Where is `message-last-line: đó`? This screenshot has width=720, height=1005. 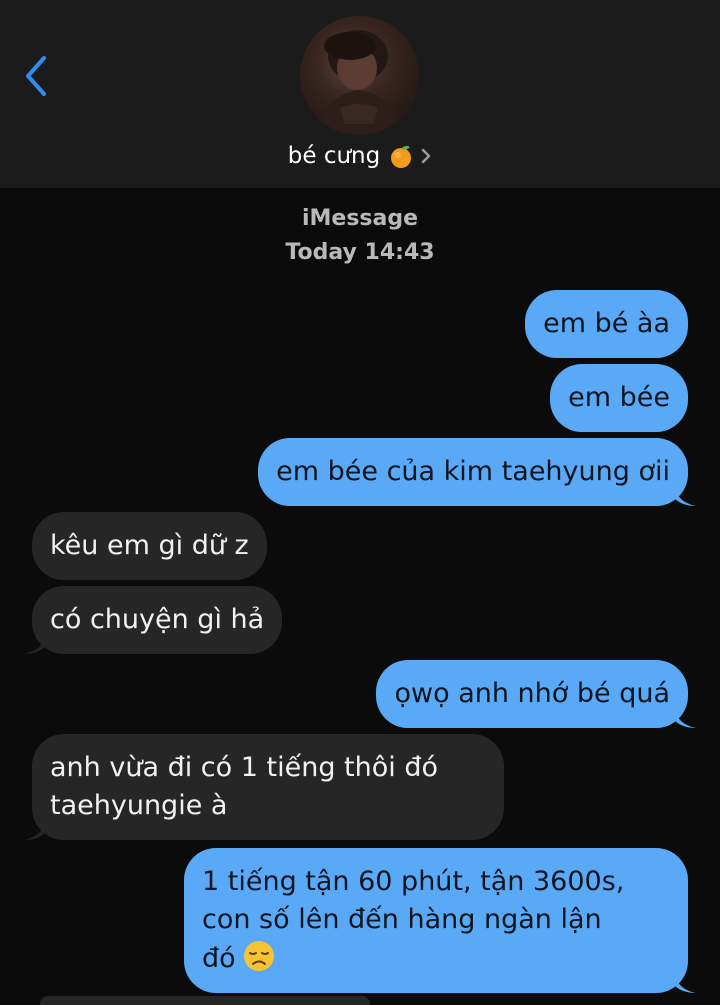 message-last-line: đó is located at coordinates (436, 958).